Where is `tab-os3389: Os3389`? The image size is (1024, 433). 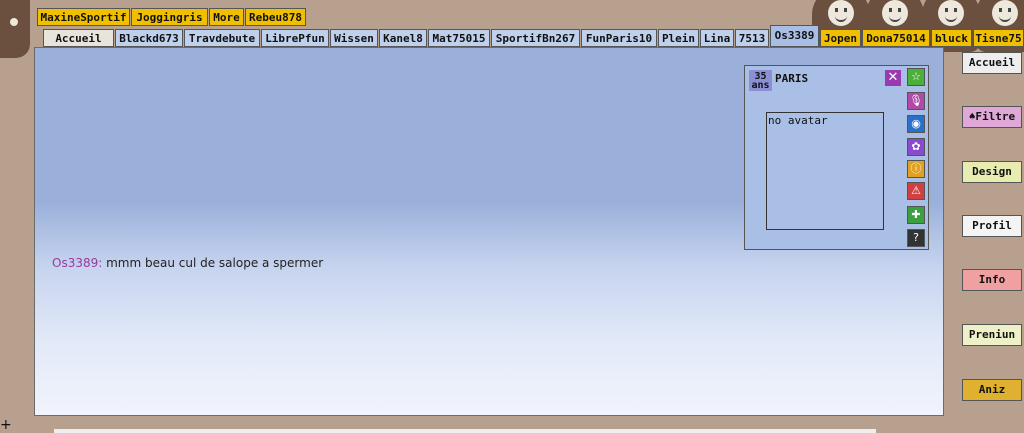
tab-os3389: Os3389 is located at coordinates (794, 36).